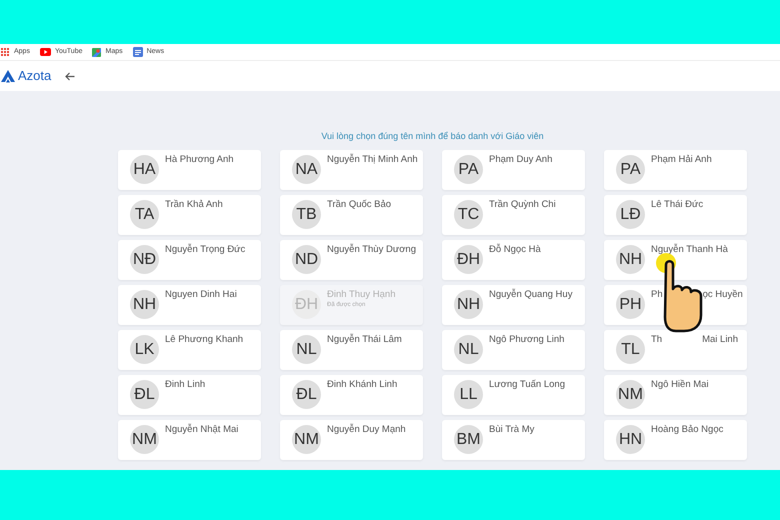 The image size is (780, 520). What do you see at coordinates (687, 429) in the screenshot?
I see `student-name: Hoàng Bảo Ngọc` at bounding box center [687, 429].